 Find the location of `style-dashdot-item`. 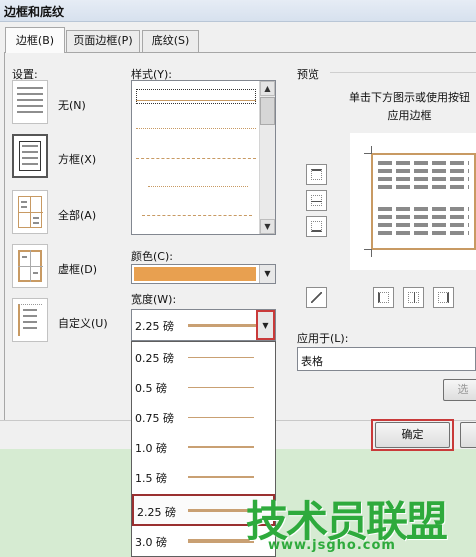

style-dashdot-item is located at coordinates (196, 158).